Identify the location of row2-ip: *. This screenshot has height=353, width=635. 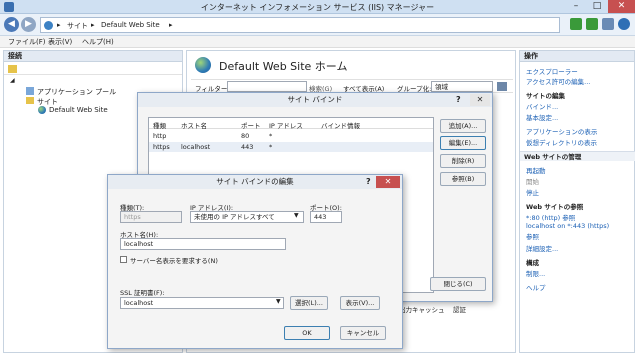
(271, 147).